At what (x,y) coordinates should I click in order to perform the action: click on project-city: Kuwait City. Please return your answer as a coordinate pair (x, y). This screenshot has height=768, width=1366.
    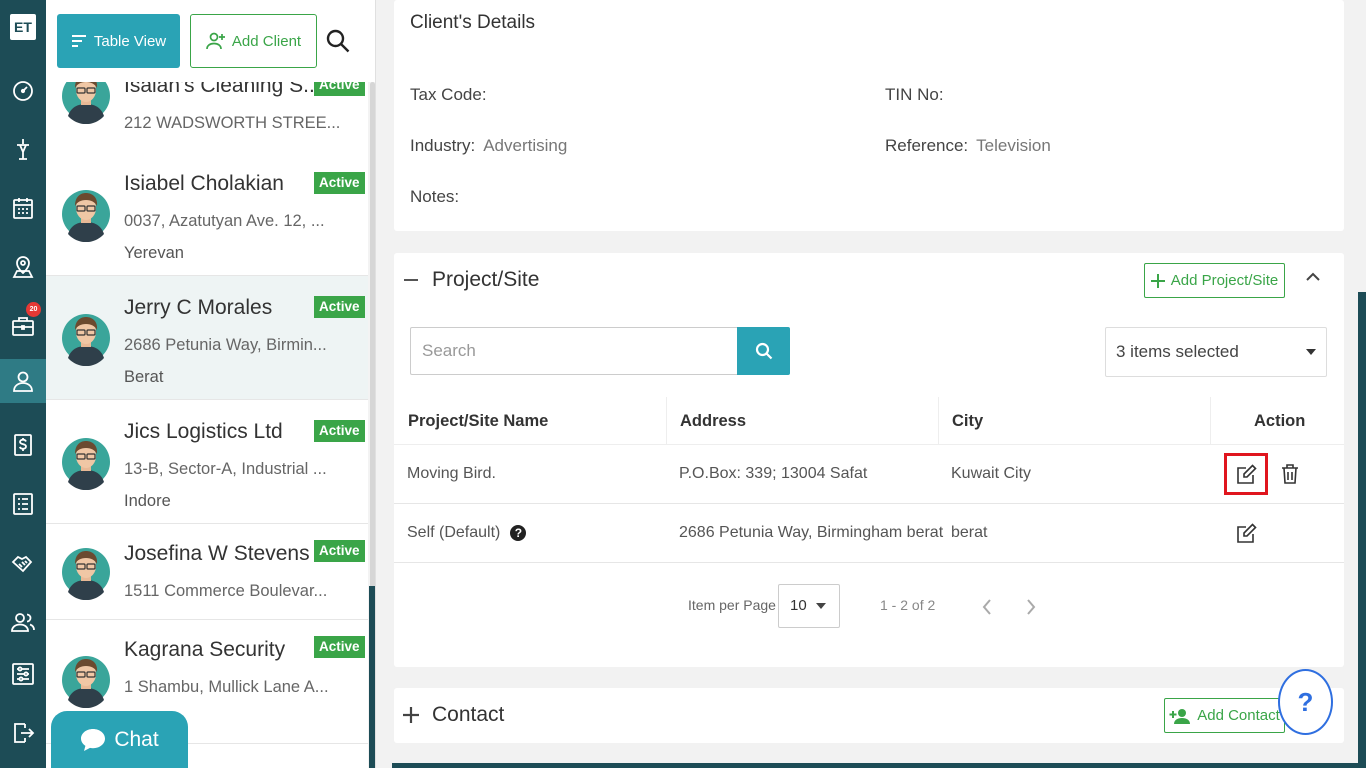
    Looking at the image, I should click on (991, 473).